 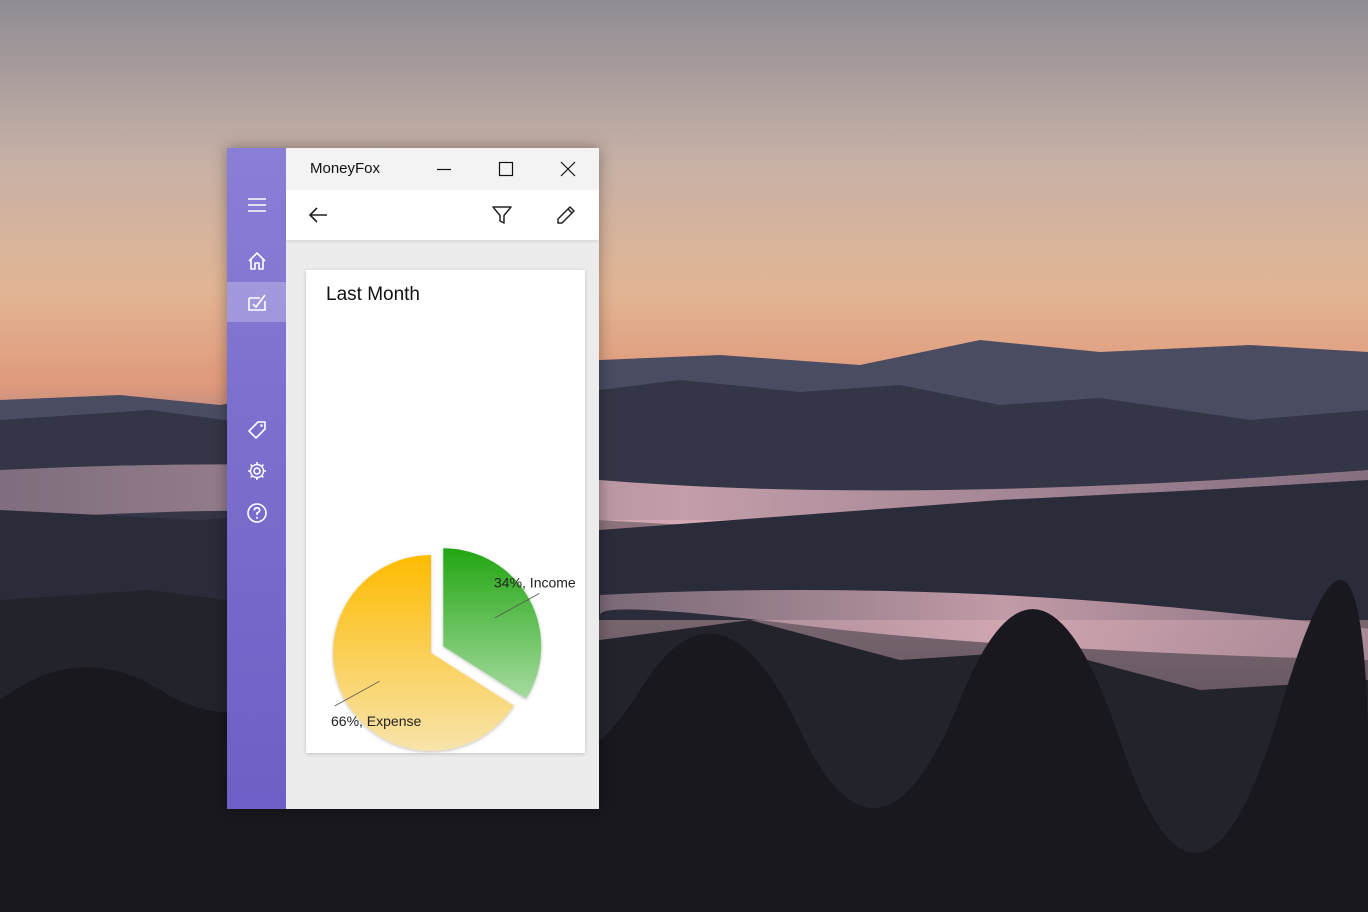 I want to click on window-title: MoneyFox, so click(x=345, y=168).